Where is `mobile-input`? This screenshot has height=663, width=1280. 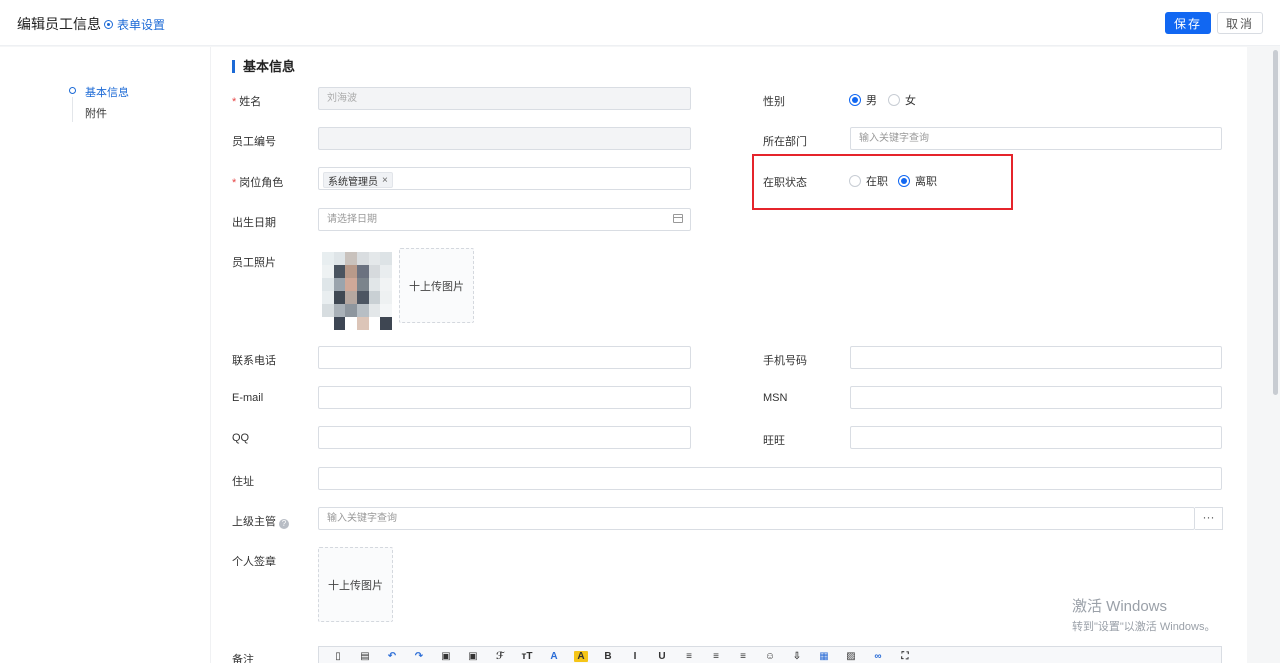
mobile-input is located at coordinates (1036, 357).